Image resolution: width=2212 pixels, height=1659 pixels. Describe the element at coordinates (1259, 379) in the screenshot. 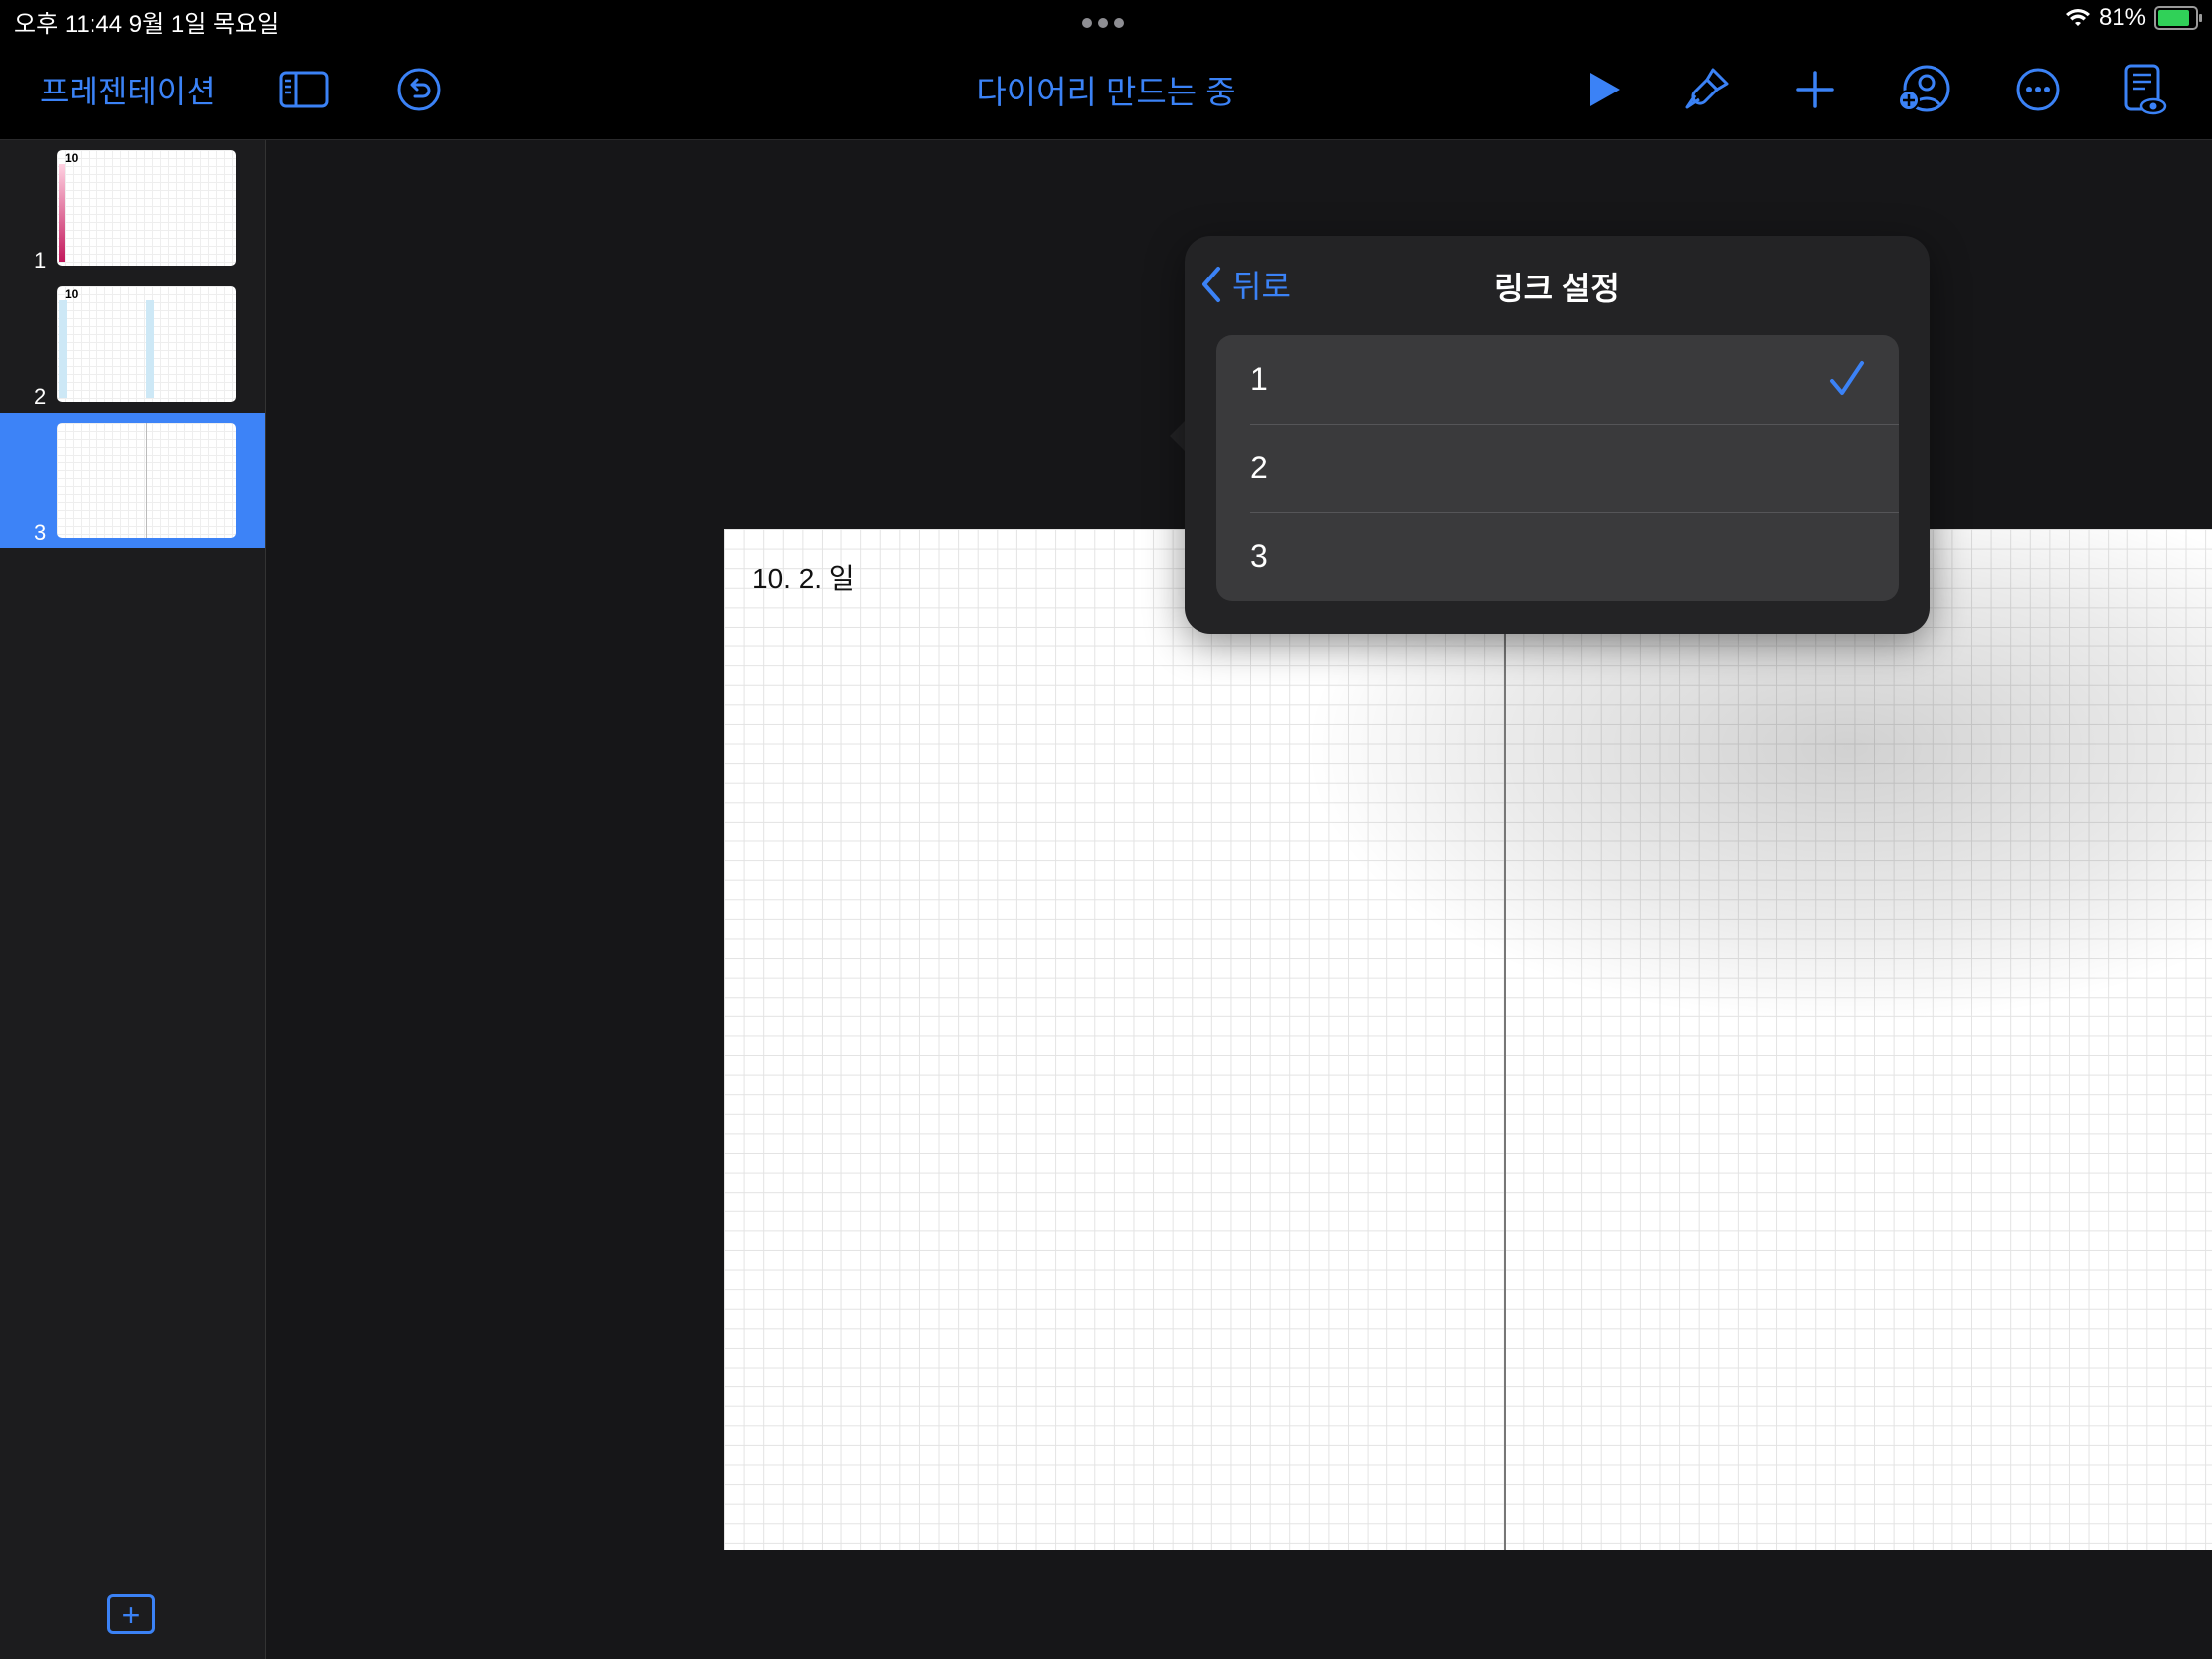

I see `option-label: 1` at that location.